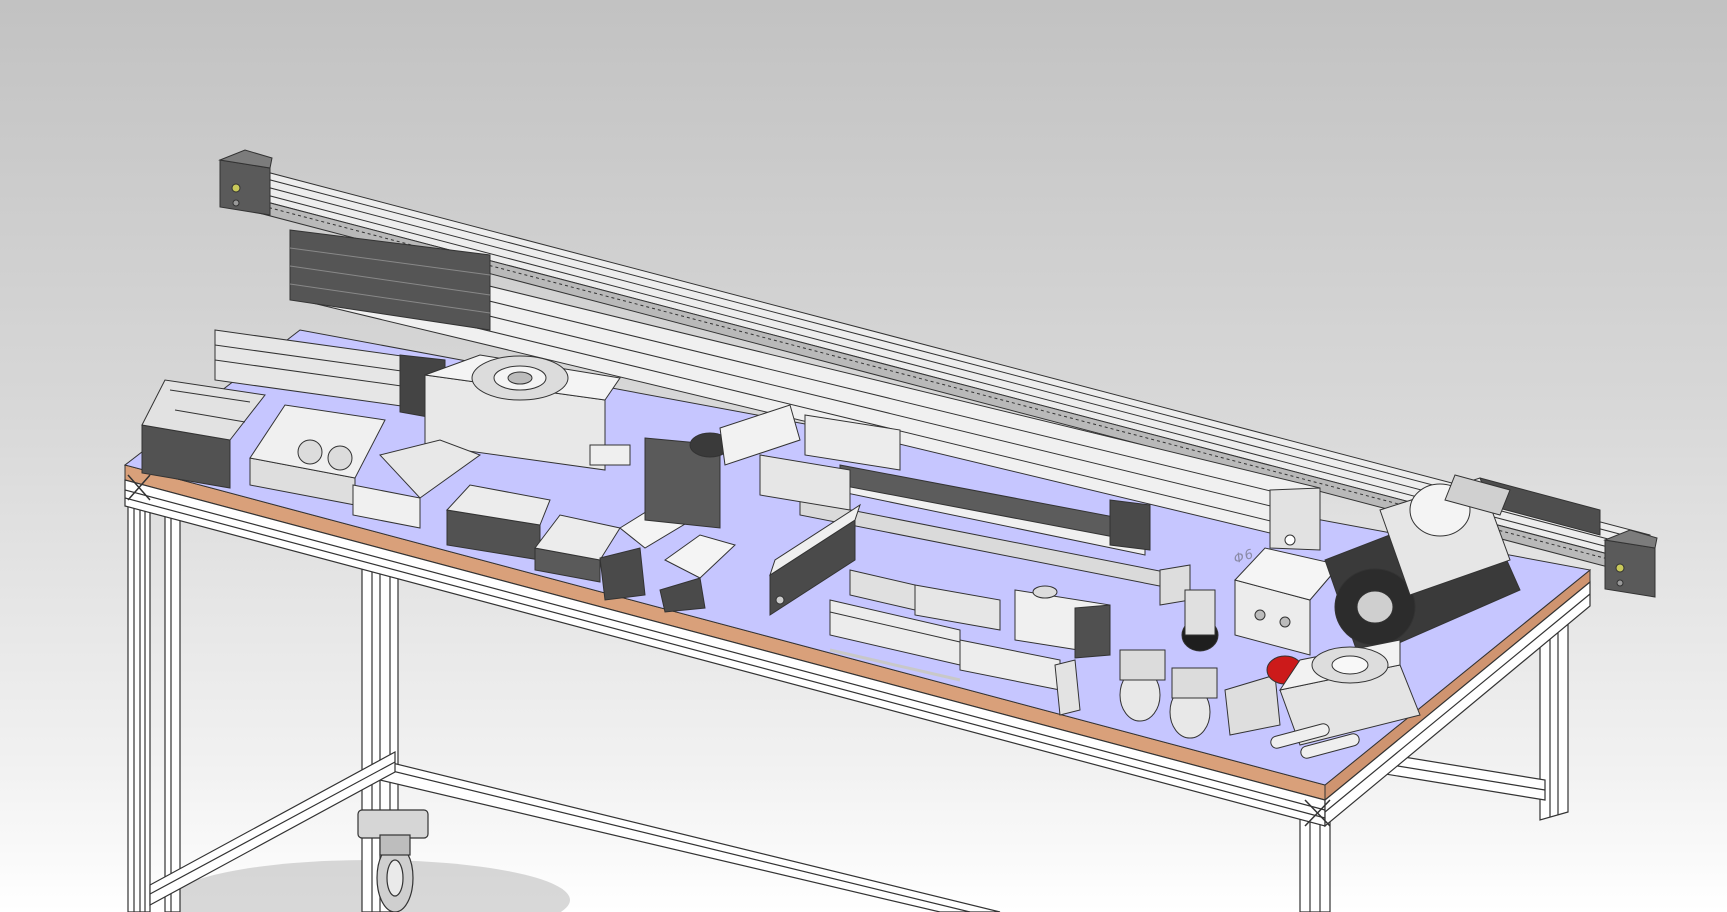 This screenshot has width=1727, height=912. What do you see at coordinates (172, 704) in the screenshot?
I see `leg-front-left-inner` at bounding box center [172, 704].